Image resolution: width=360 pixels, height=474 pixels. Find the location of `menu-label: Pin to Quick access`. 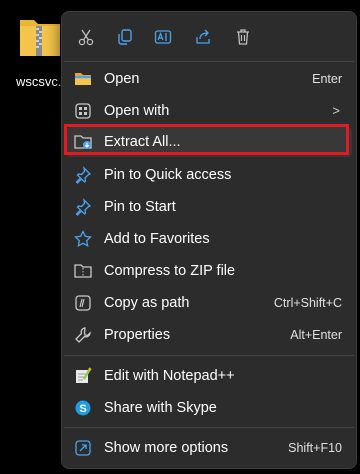

menu-label: Pin to Quick access is located at coordinates (168, 175).